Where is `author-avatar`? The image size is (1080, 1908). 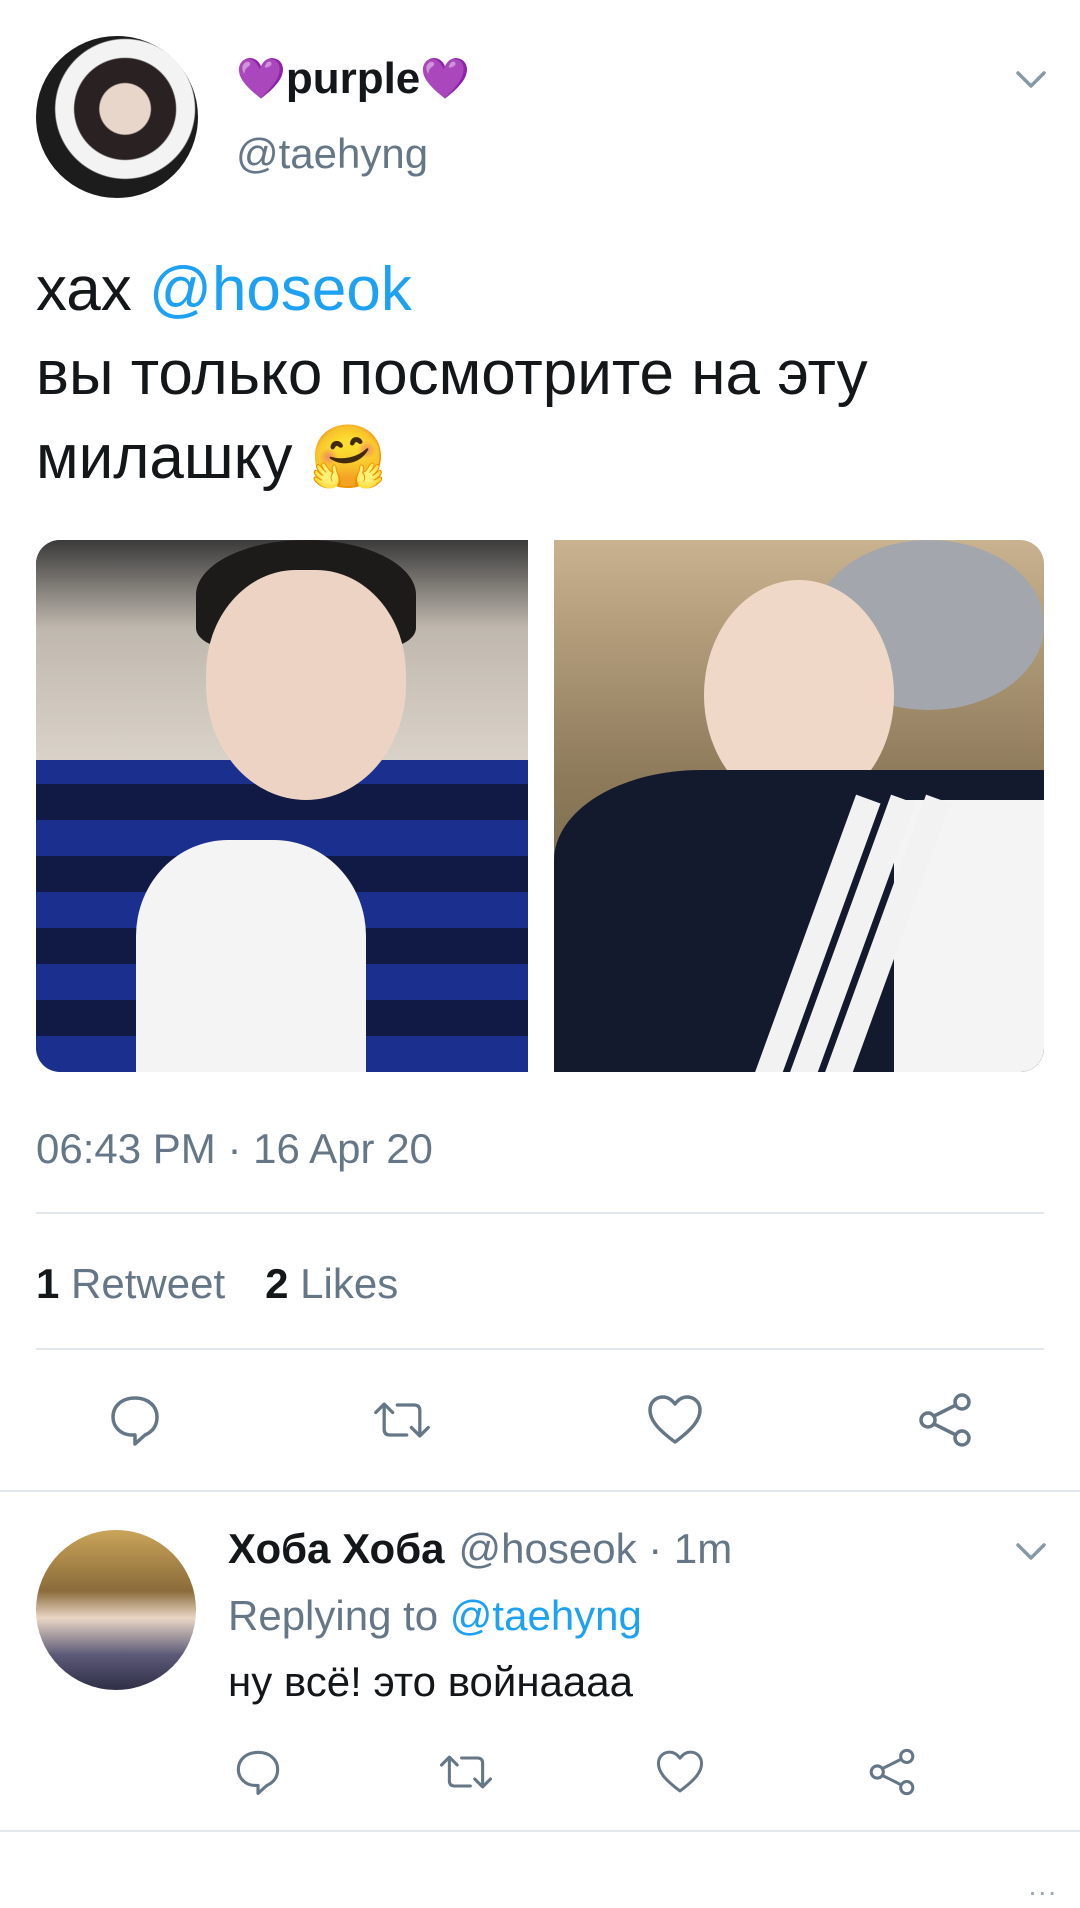 author-avatar is located at coordinates (117, 117).